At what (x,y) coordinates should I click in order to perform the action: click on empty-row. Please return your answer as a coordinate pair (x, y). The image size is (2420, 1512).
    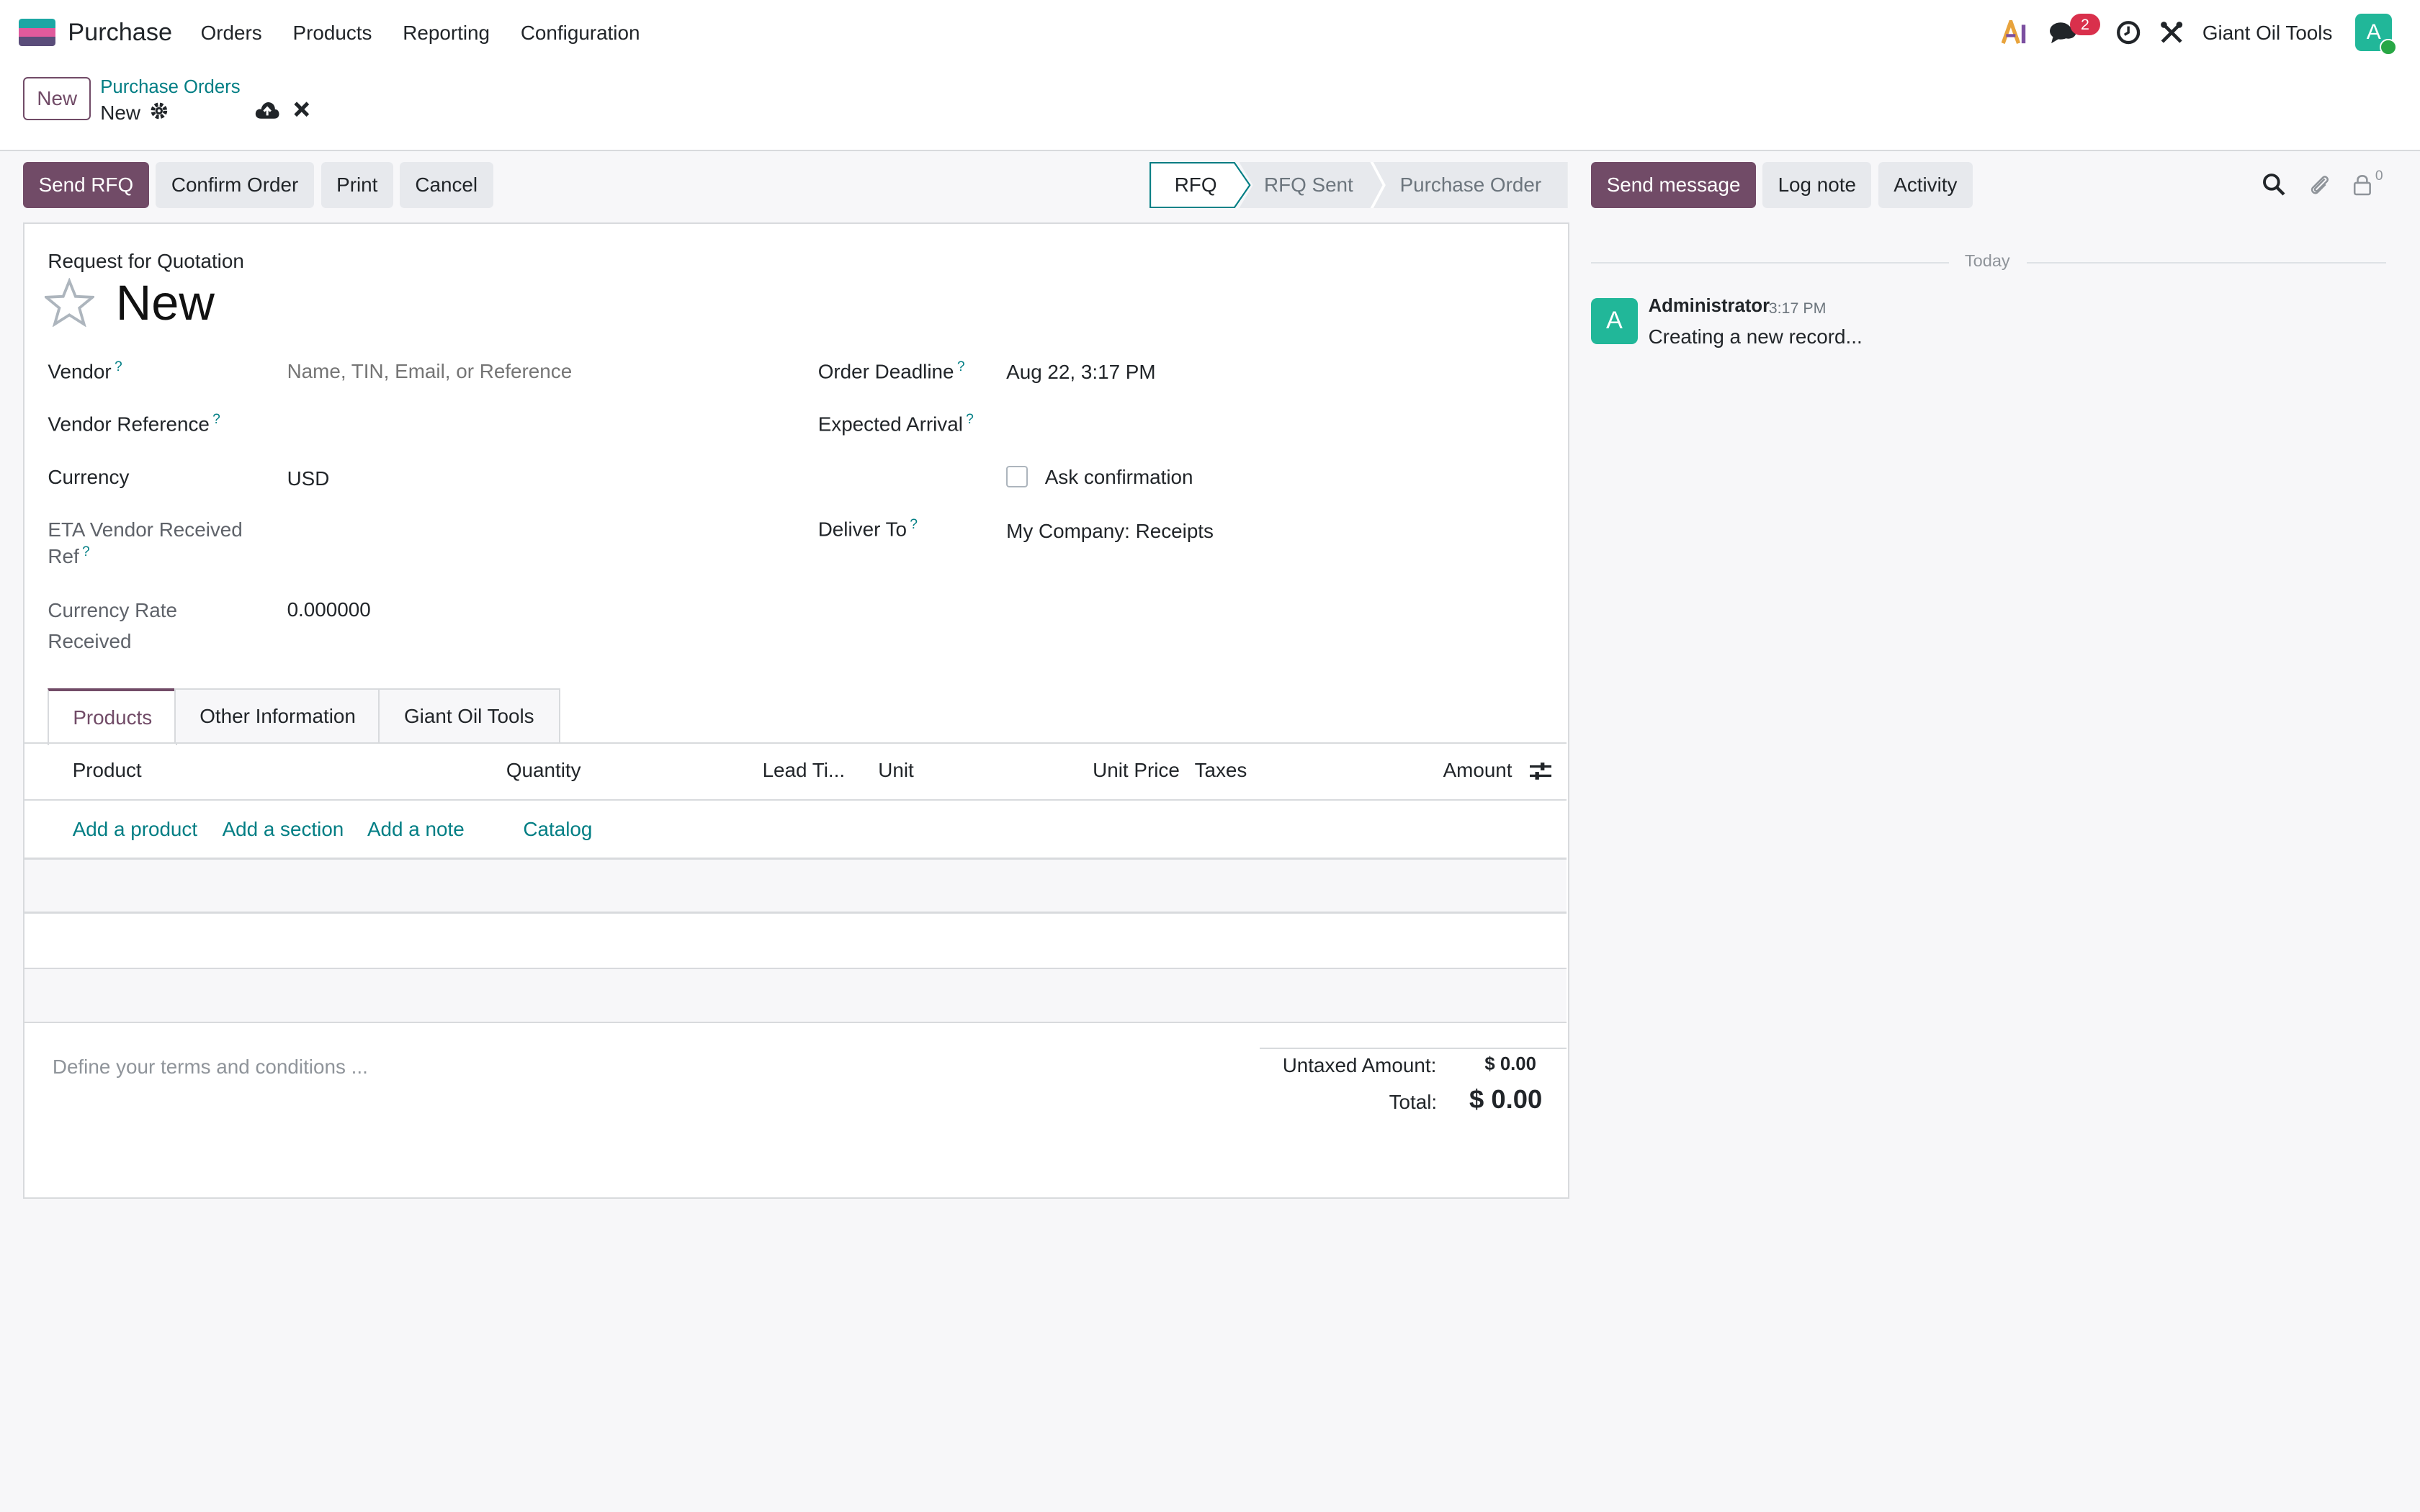
    Looking at the image, I should click on (795, 885).